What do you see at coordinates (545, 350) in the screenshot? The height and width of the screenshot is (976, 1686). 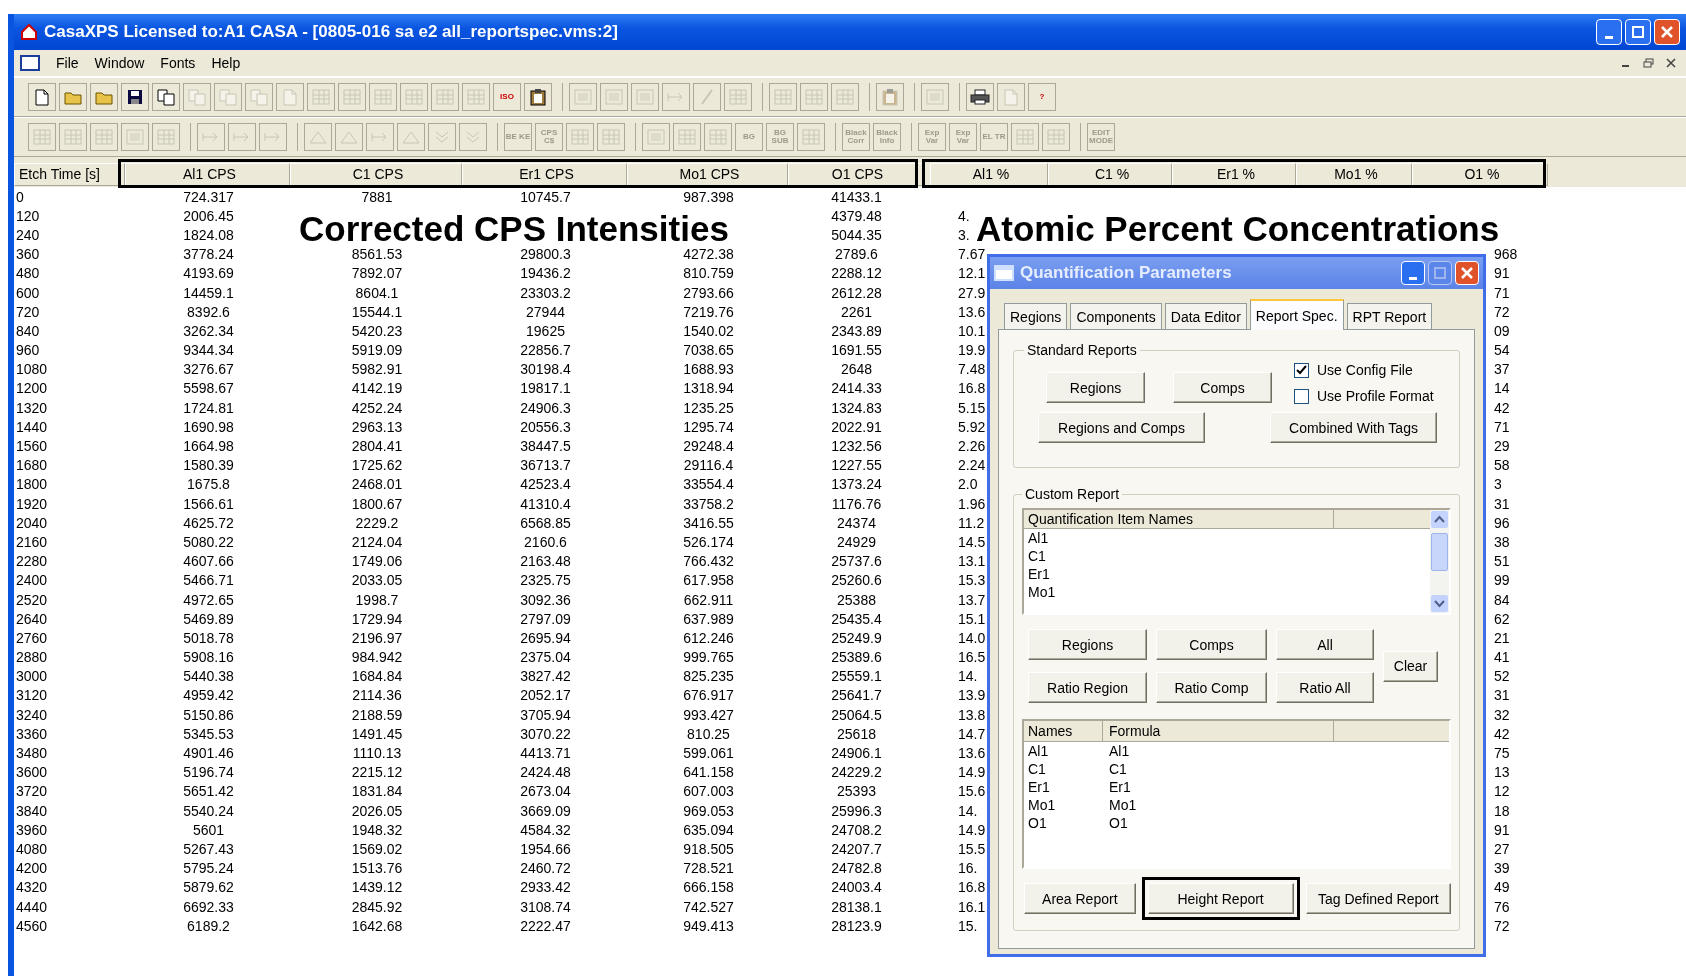 I see `table-cell-text: 22856.7` at bounding box center [545, 350].